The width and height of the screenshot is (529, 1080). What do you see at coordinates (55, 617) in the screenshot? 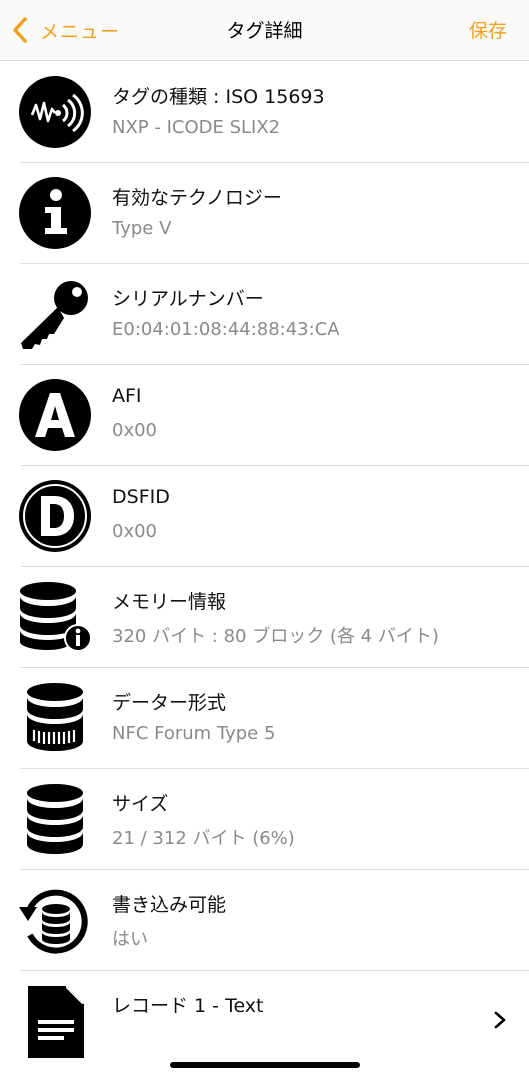
I see `database-info-icon` at bounding box center [55, 617].